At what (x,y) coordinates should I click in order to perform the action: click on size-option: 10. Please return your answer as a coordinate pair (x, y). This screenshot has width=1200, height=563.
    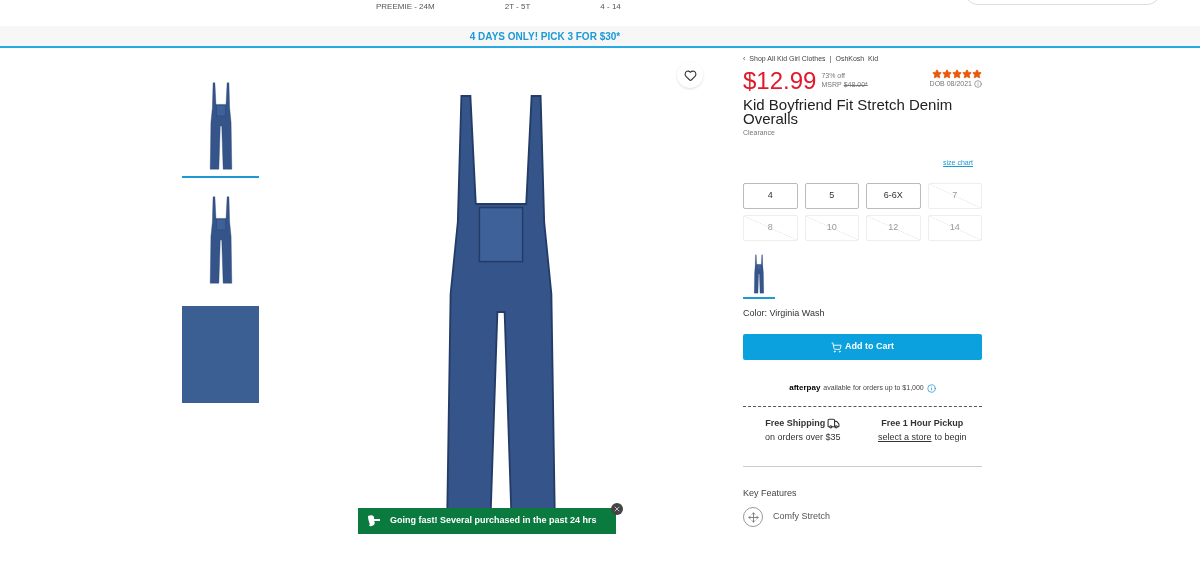
    Looking at the image, I should click on (831, 227).